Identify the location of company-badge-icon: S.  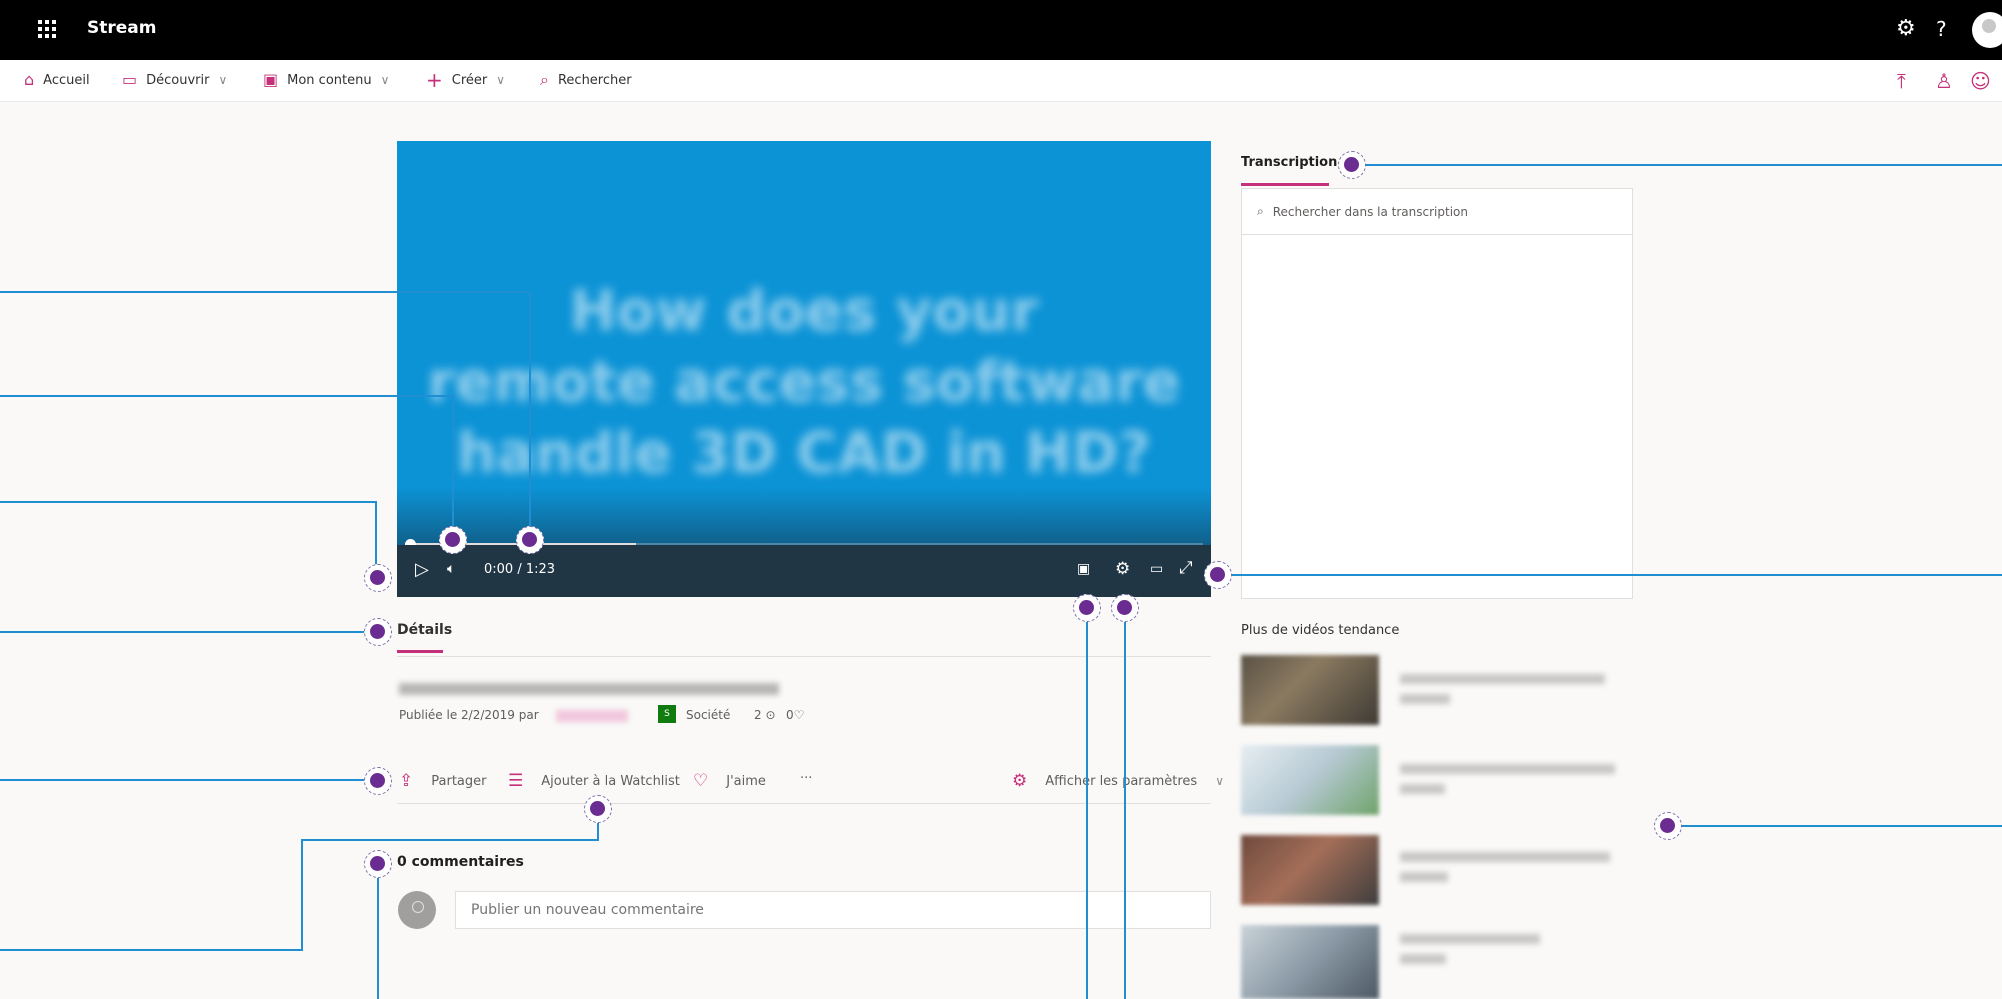
(667, 714).